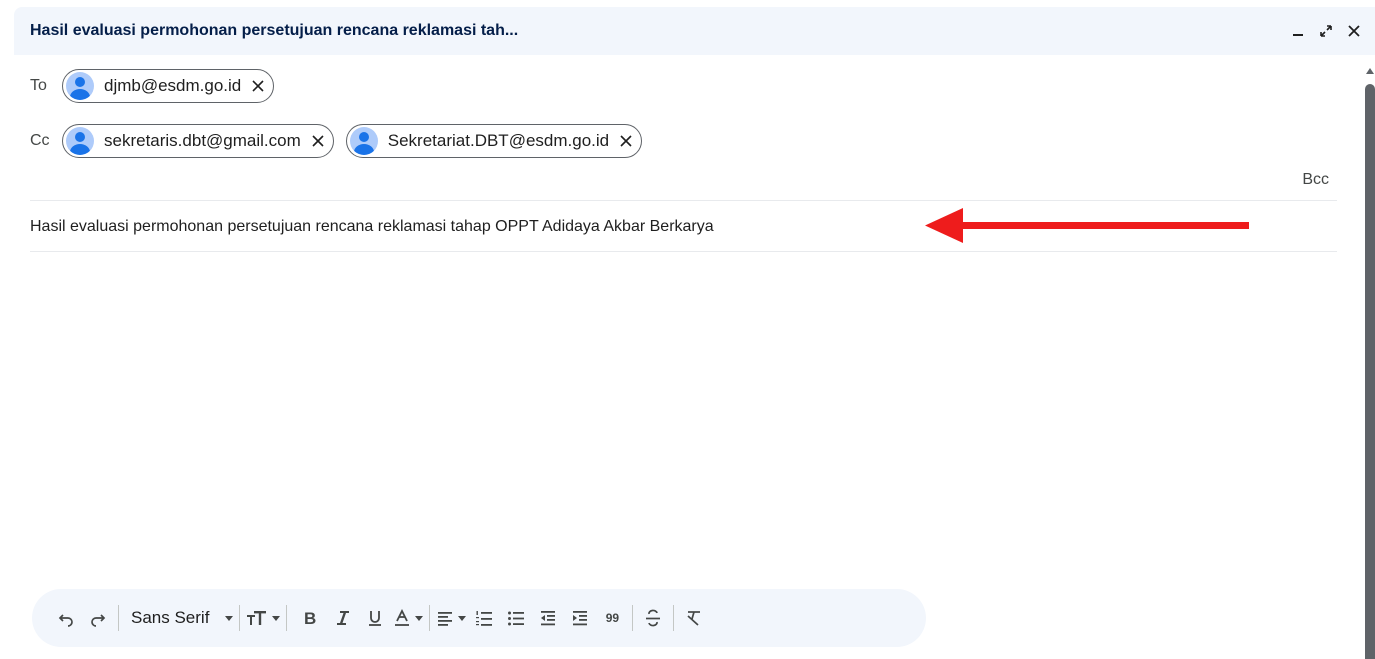  I want to click on recipient-chip: Sekretariat.DBT@esdm.go.id, so click(494, 141).